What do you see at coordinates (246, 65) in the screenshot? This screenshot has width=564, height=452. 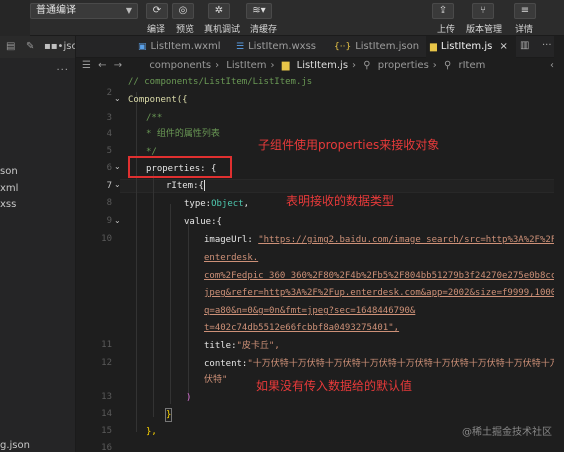 I see `crumb-listitem: ListItem` at bounding box center [246, 65].